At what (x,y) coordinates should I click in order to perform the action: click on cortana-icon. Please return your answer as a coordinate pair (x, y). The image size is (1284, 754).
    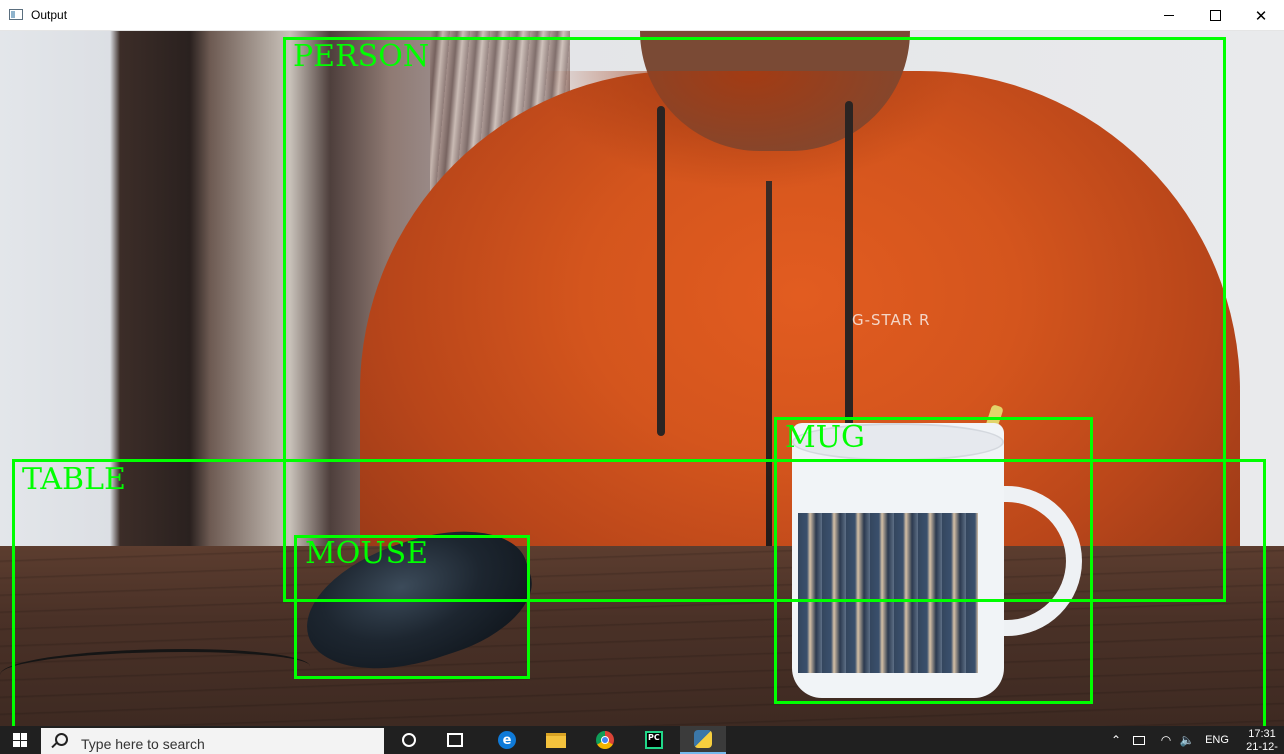
    Looking at the image, I should click on (409, 740).